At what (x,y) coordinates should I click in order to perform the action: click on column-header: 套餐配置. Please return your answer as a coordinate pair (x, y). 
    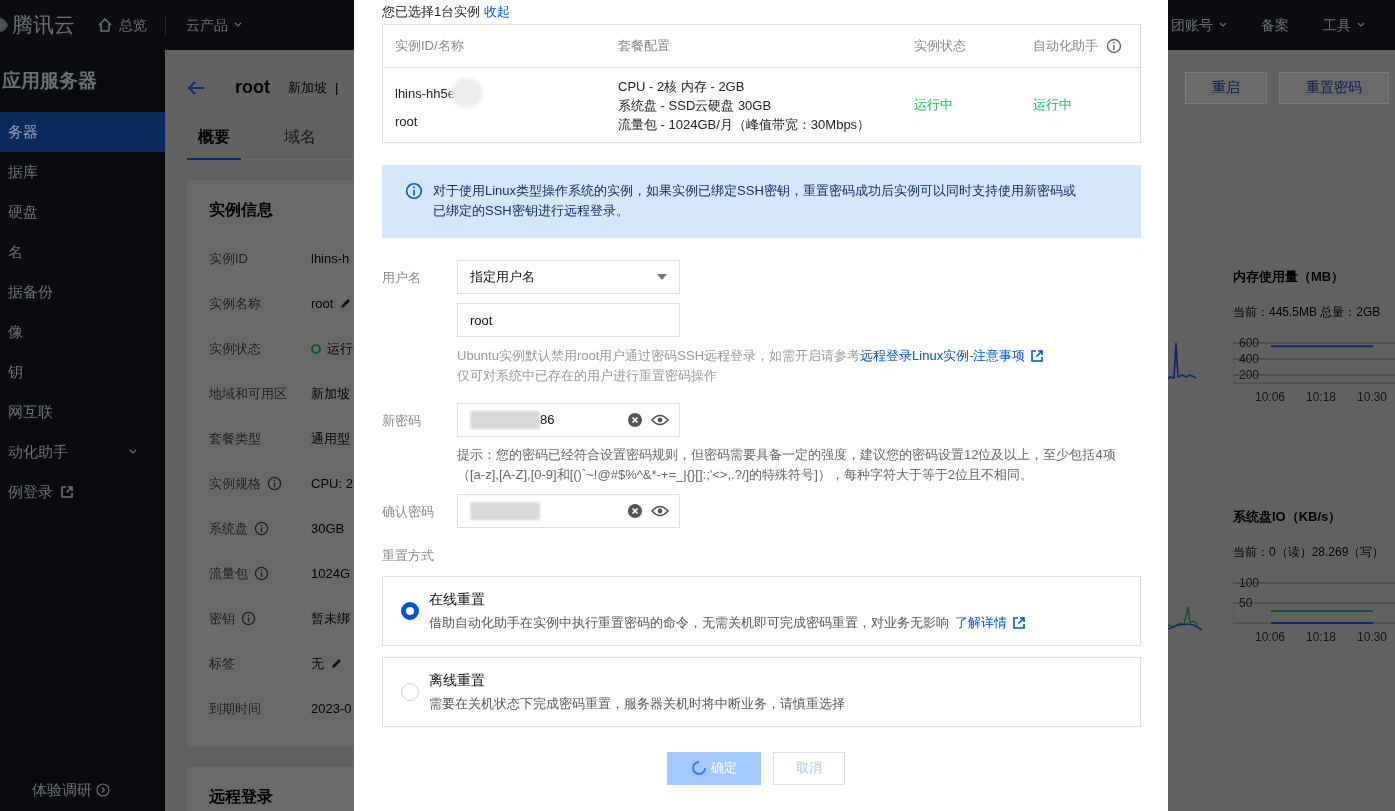
    Looking at the image, I should click on (644, 46).